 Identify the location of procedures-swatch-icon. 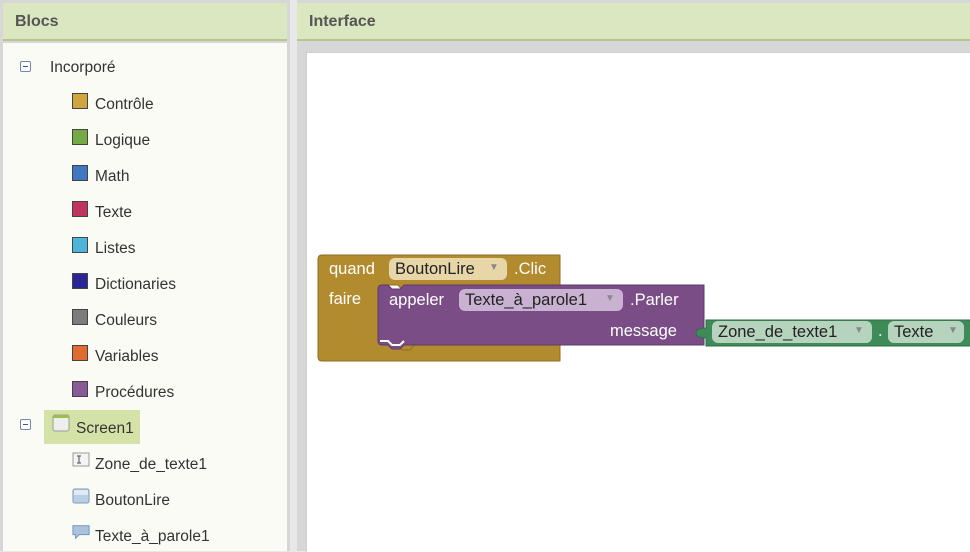
(80, 389).